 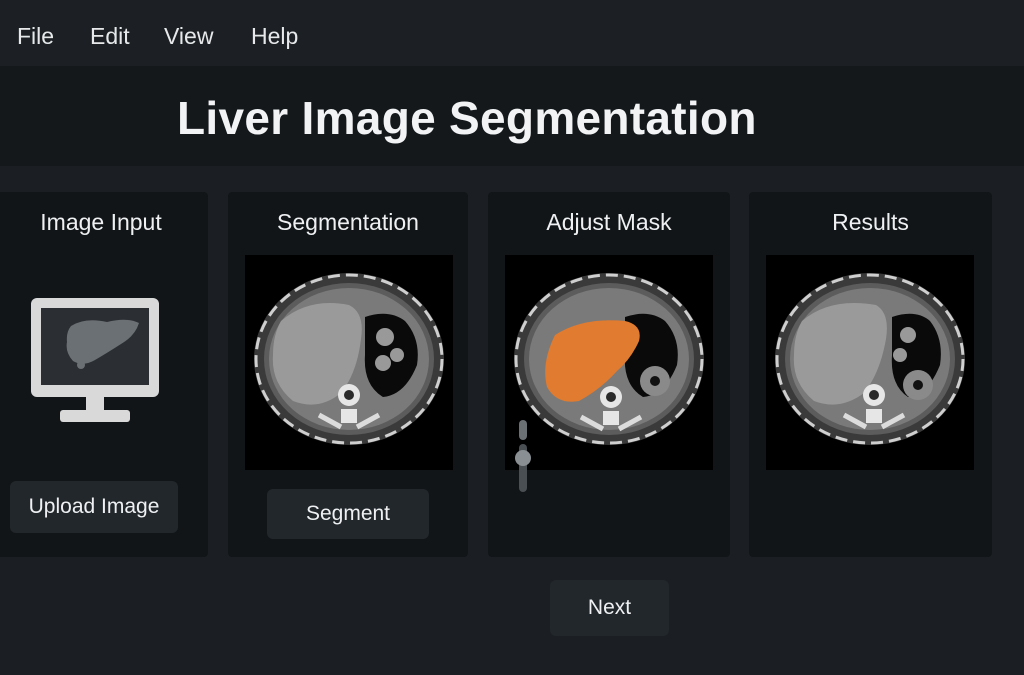 I want to click on adjust-mask-panel: Adjust Mask, so click(x=609, y=374).